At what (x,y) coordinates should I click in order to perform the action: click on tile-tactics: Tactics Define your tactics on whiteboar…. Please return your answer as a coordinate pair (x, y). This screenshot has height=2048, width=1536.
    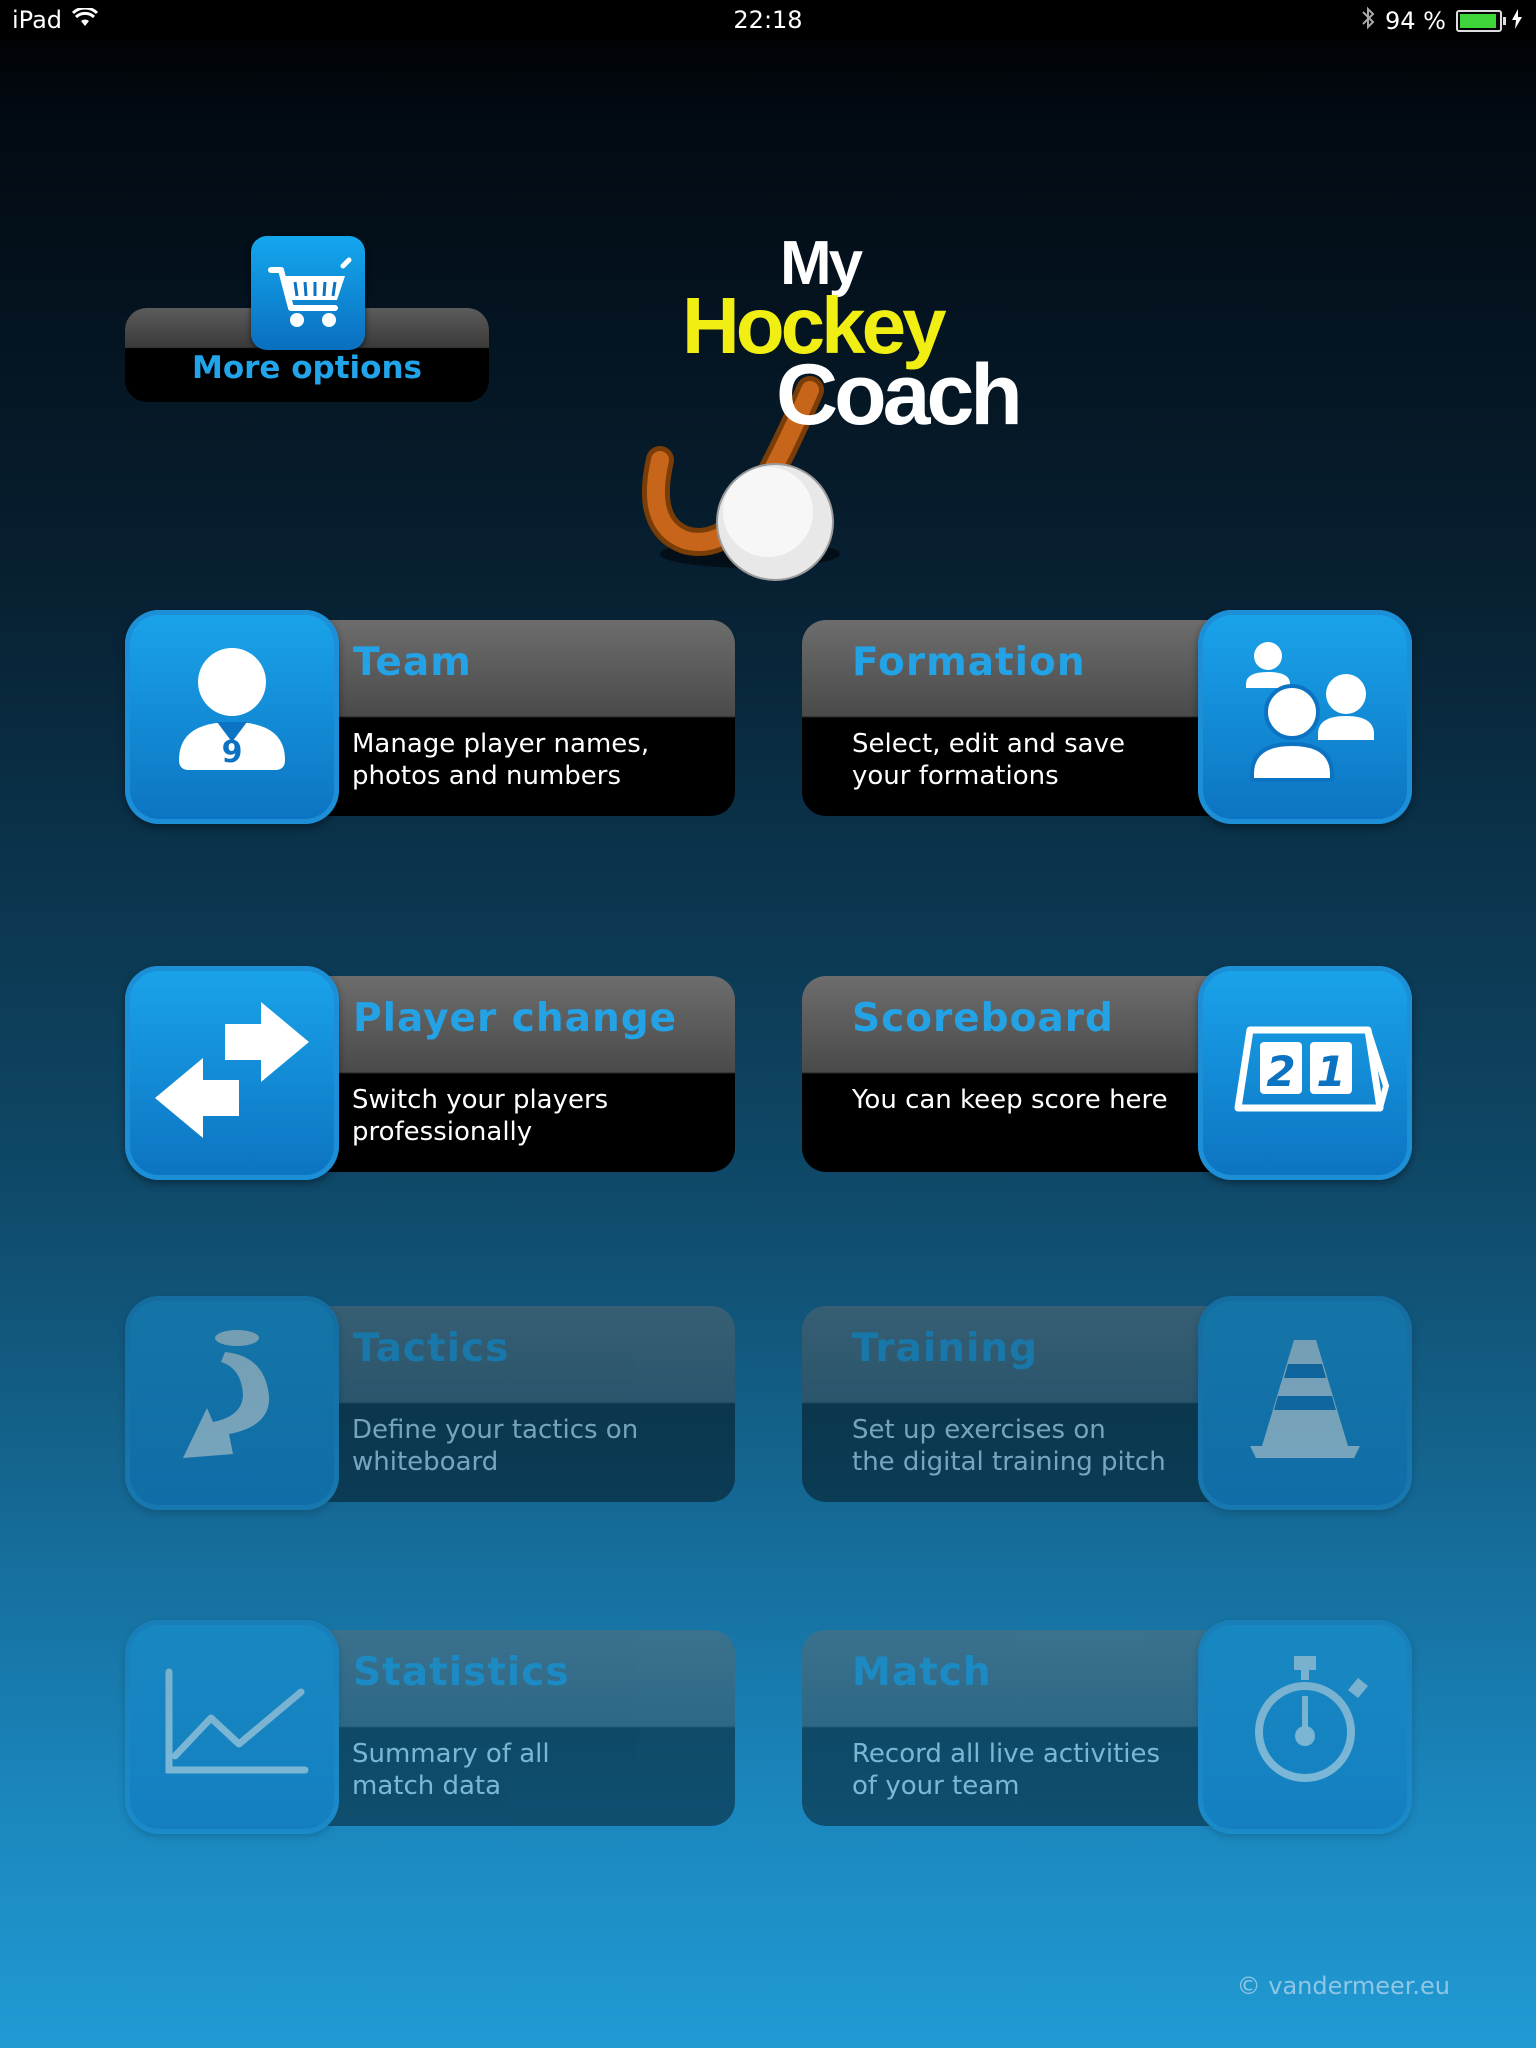
    Looking at the image, I should click on (430, 1403).